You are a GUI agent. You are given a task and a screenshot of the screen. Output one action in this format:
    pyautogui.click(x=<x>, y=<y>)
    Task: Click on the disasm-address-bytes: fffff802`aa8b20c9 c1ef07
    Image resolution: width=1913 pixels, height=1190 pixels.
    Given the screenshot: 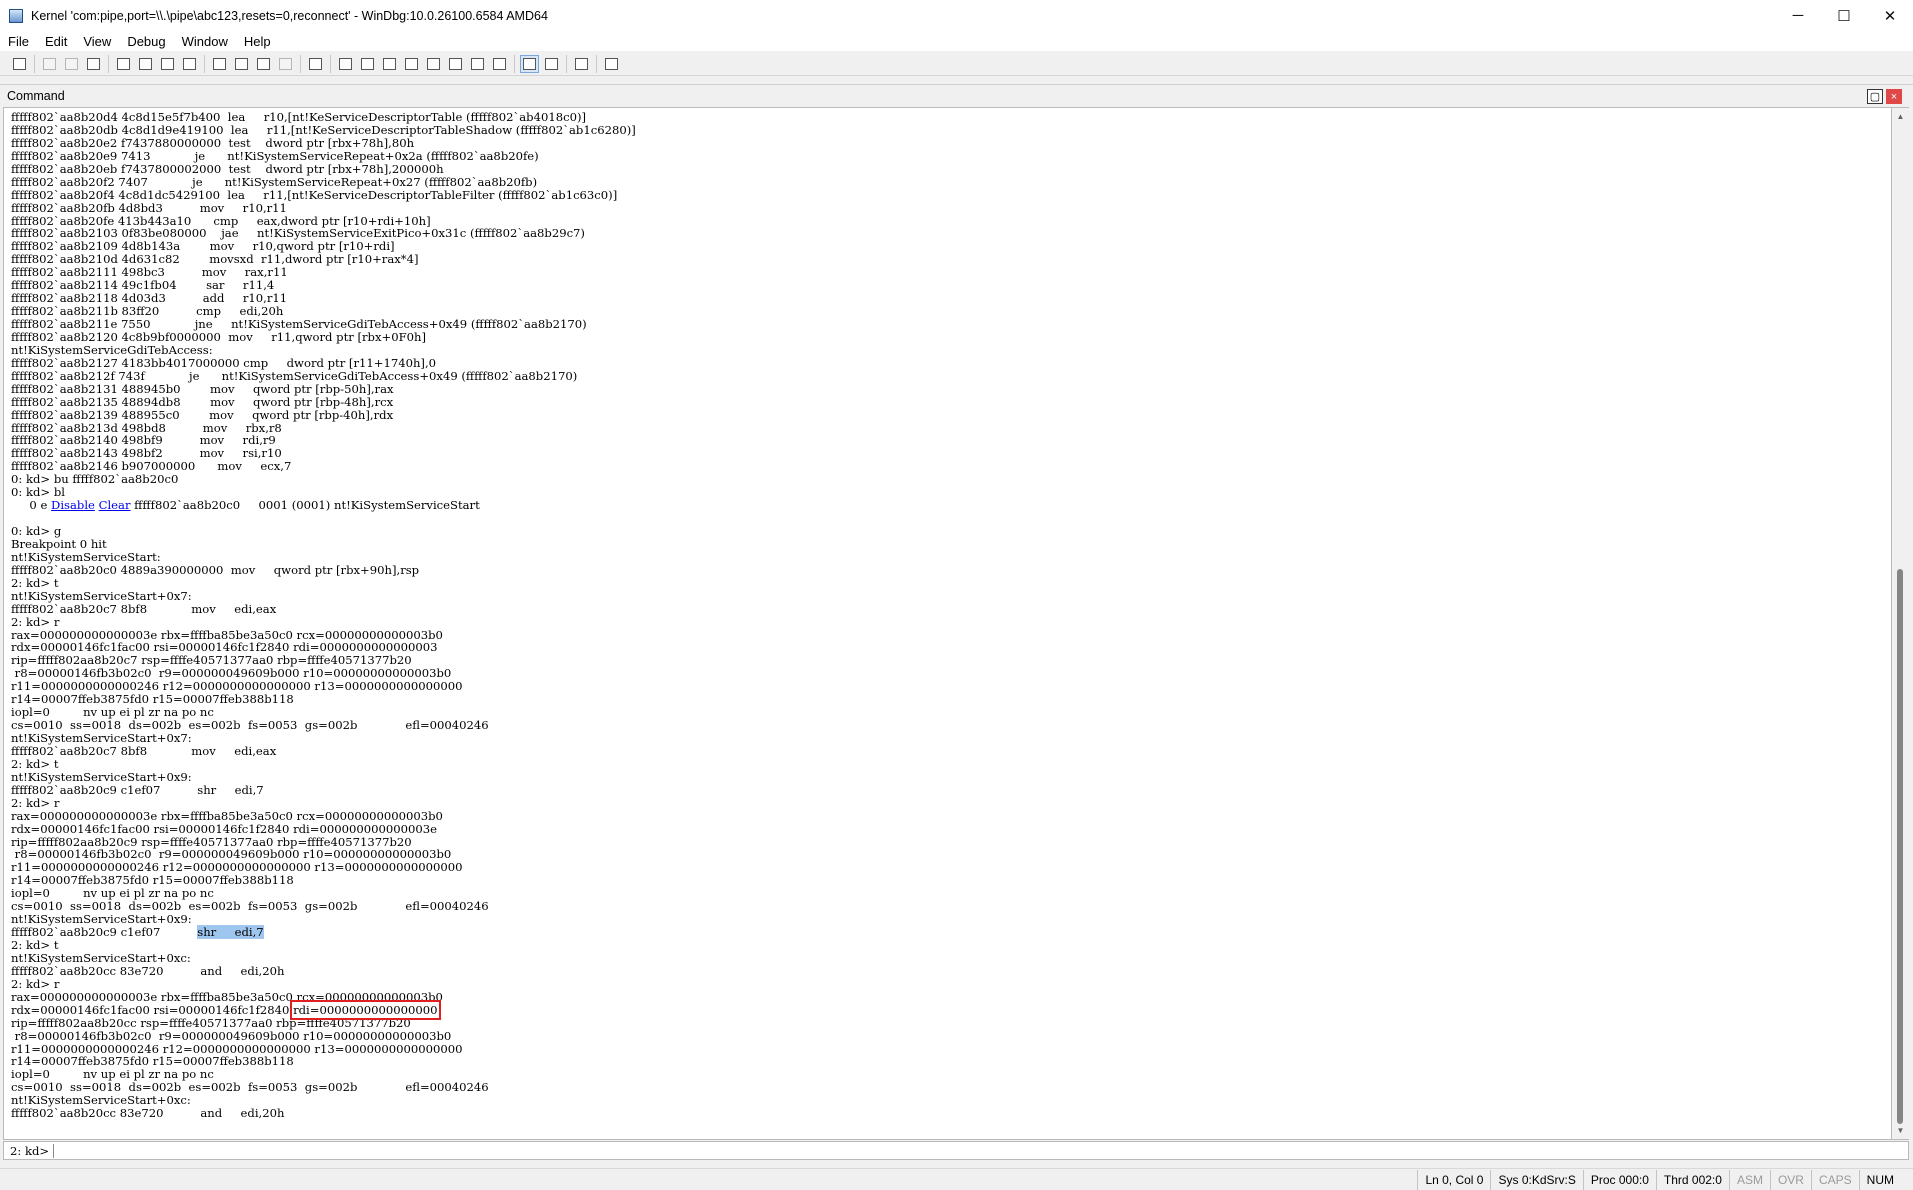 What is the action you would take?
    pyautogui.click(x=104, y=932)
    